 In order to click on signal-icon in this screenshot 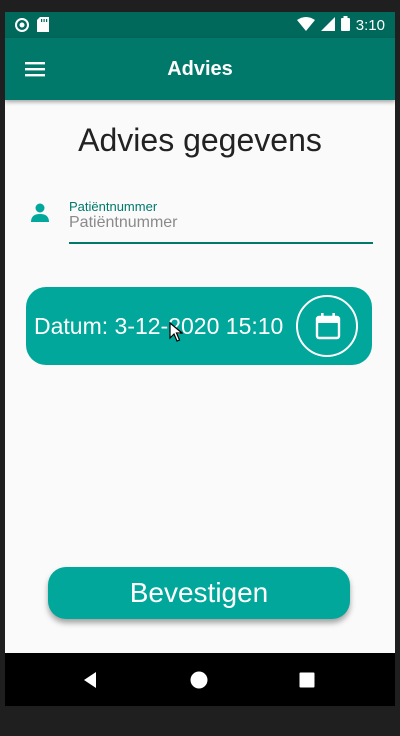, I will do `click(327, 25)`.